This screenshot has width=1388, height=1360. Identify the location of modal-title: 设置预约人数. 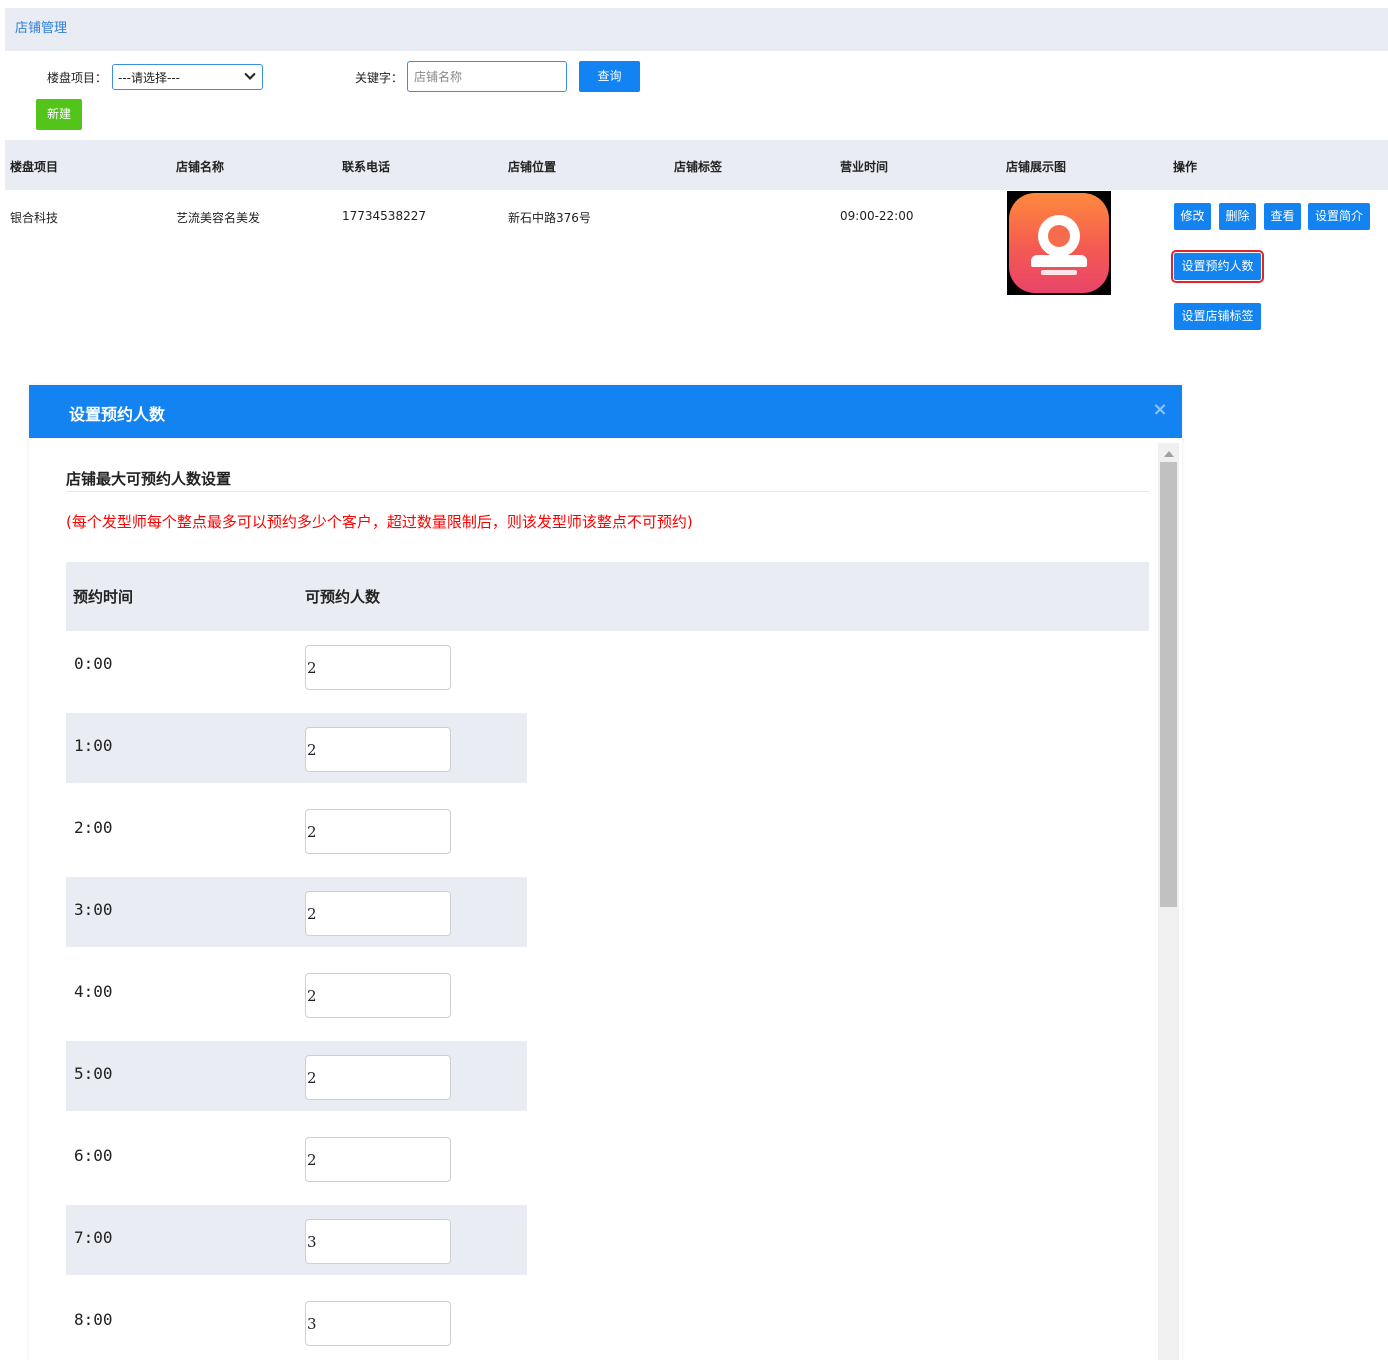
(117, 414).